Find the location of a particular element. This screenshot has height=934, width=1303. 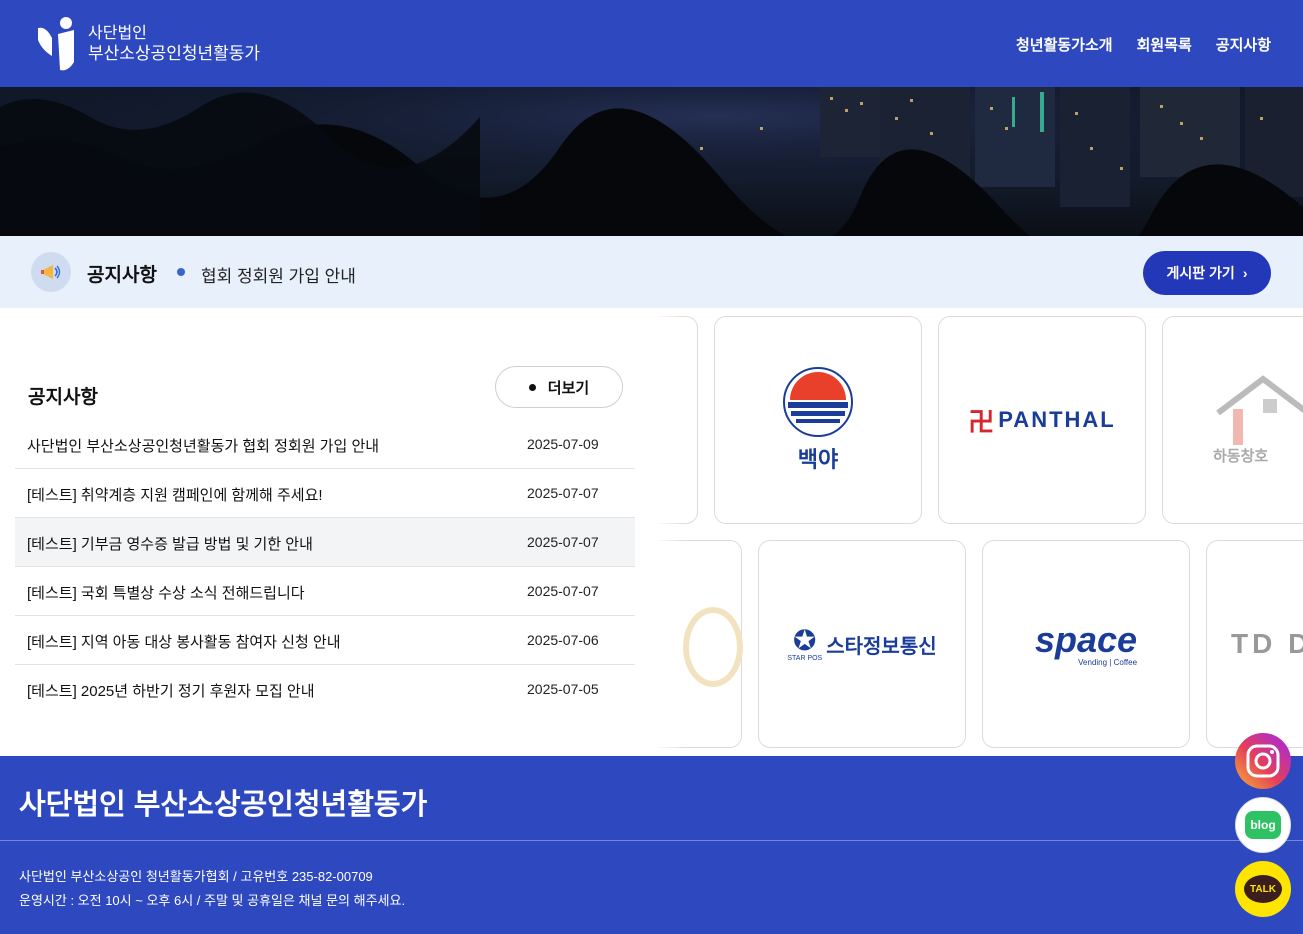

kakaotalk-button: TALK is located at coordinates (1263, 889).